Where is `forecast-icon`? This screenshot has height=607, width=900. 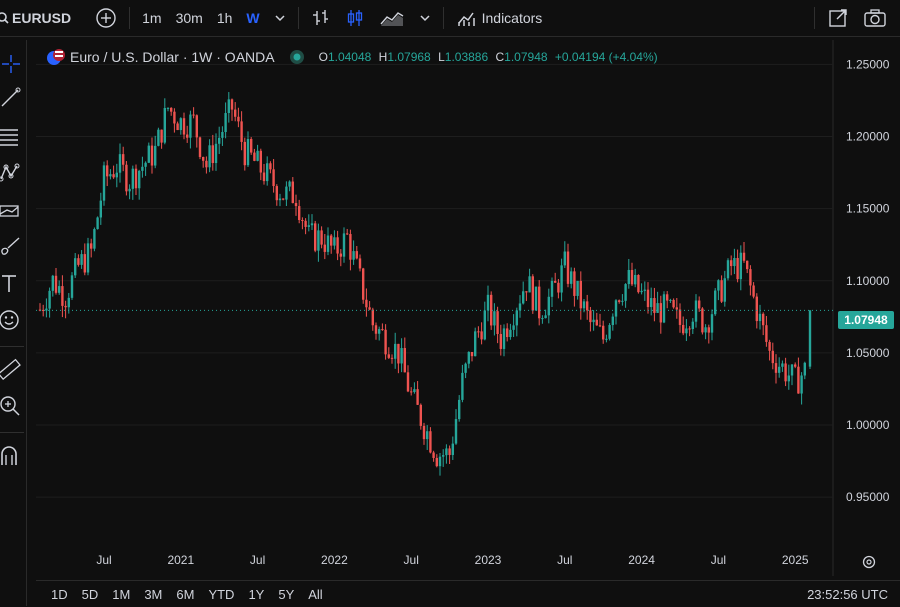
forecast-icon is located at coordinates (11, 211).